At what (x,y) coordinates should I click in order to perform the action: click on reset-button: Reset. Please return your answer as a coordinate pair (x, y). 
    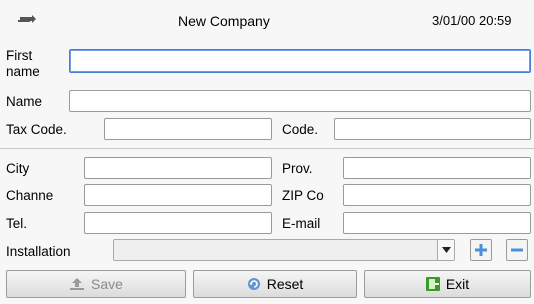
    Looking at the image, I should click on (275, 284).